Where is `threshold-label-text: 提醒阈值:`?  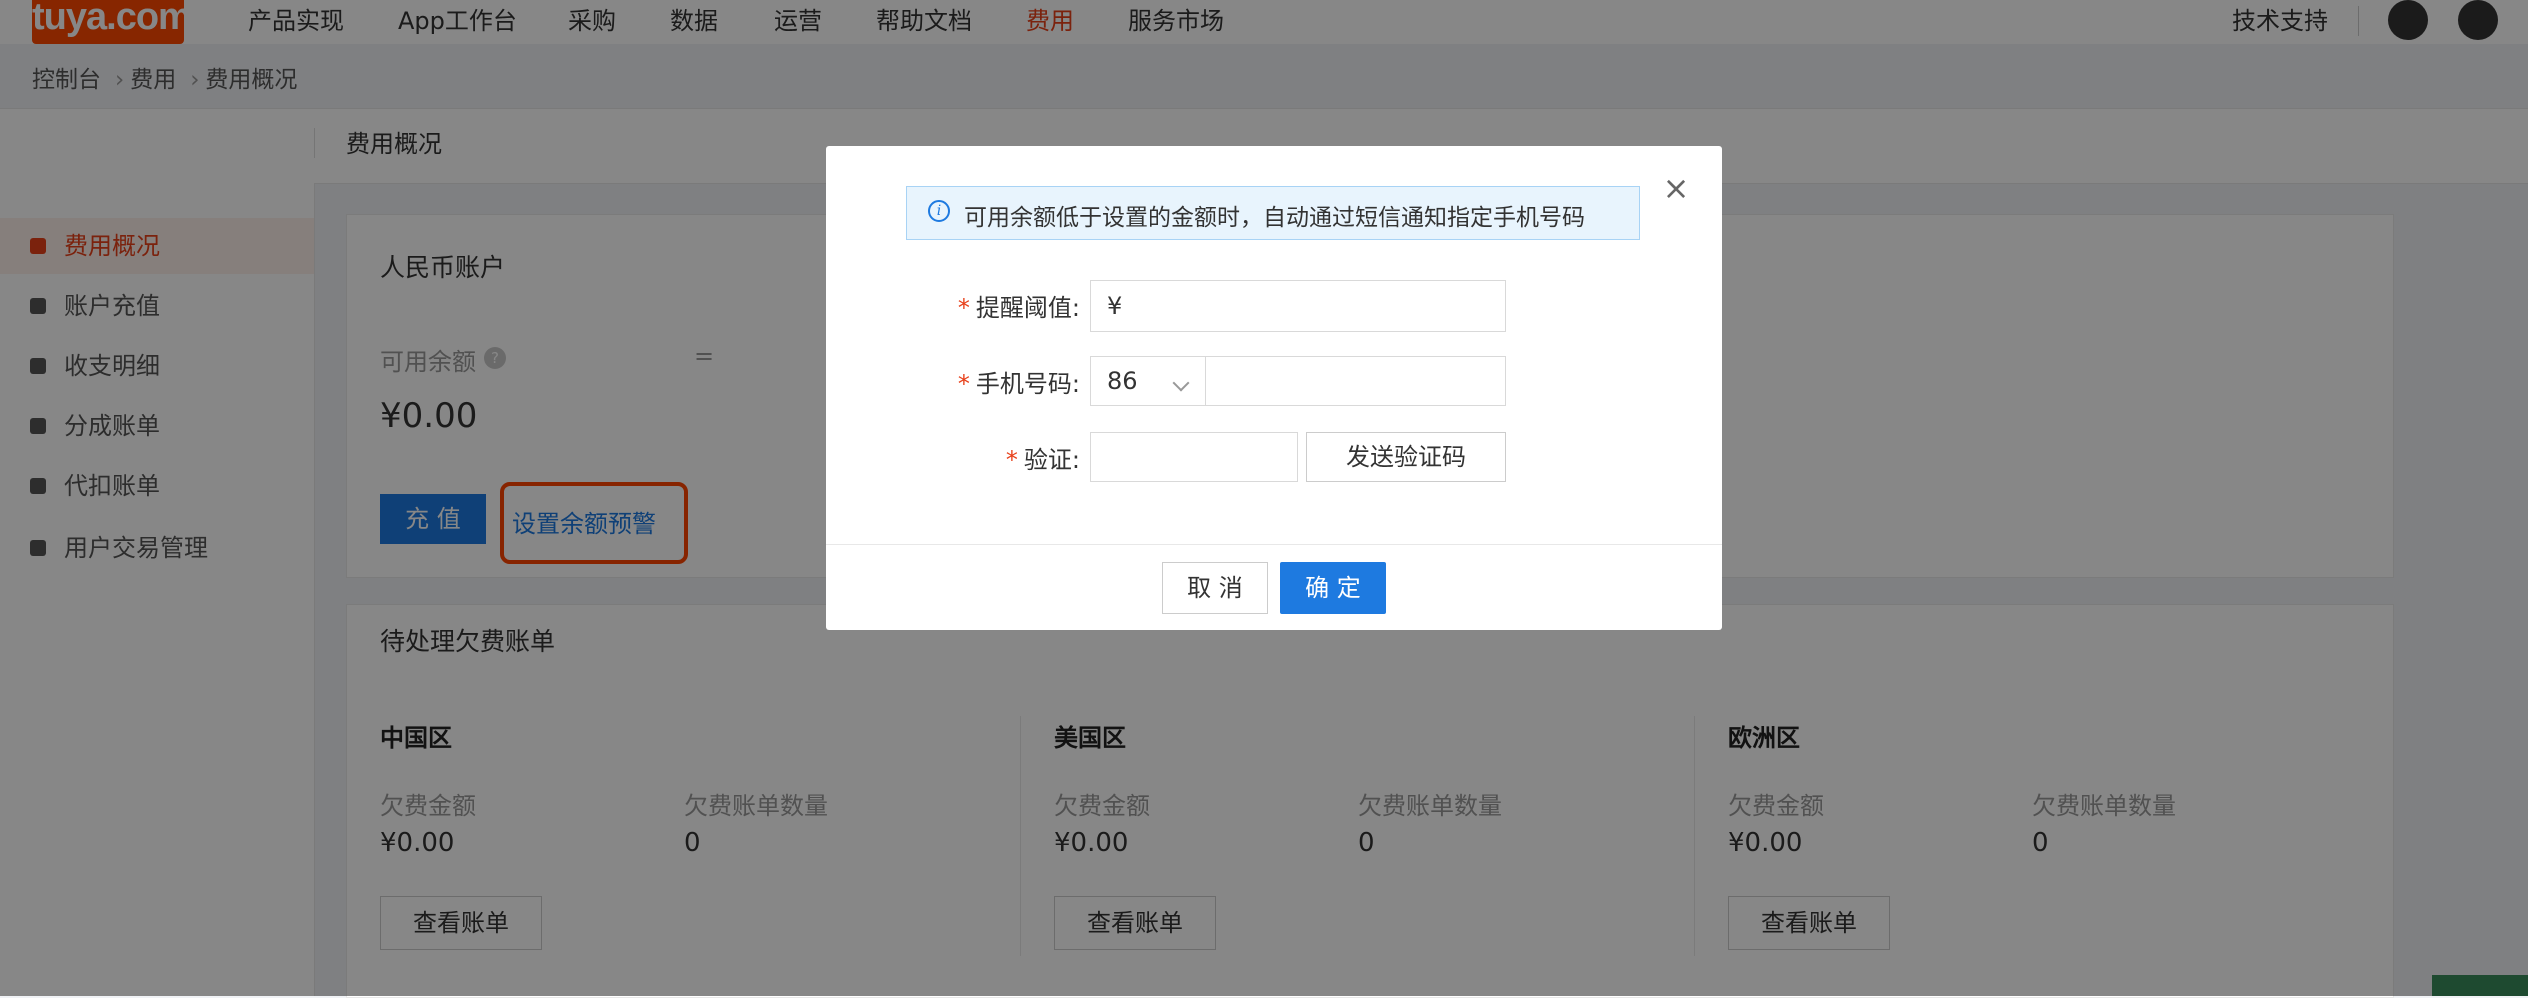
threshold-label-text: 提醒阈值: is located at coordinates (1027, 308).